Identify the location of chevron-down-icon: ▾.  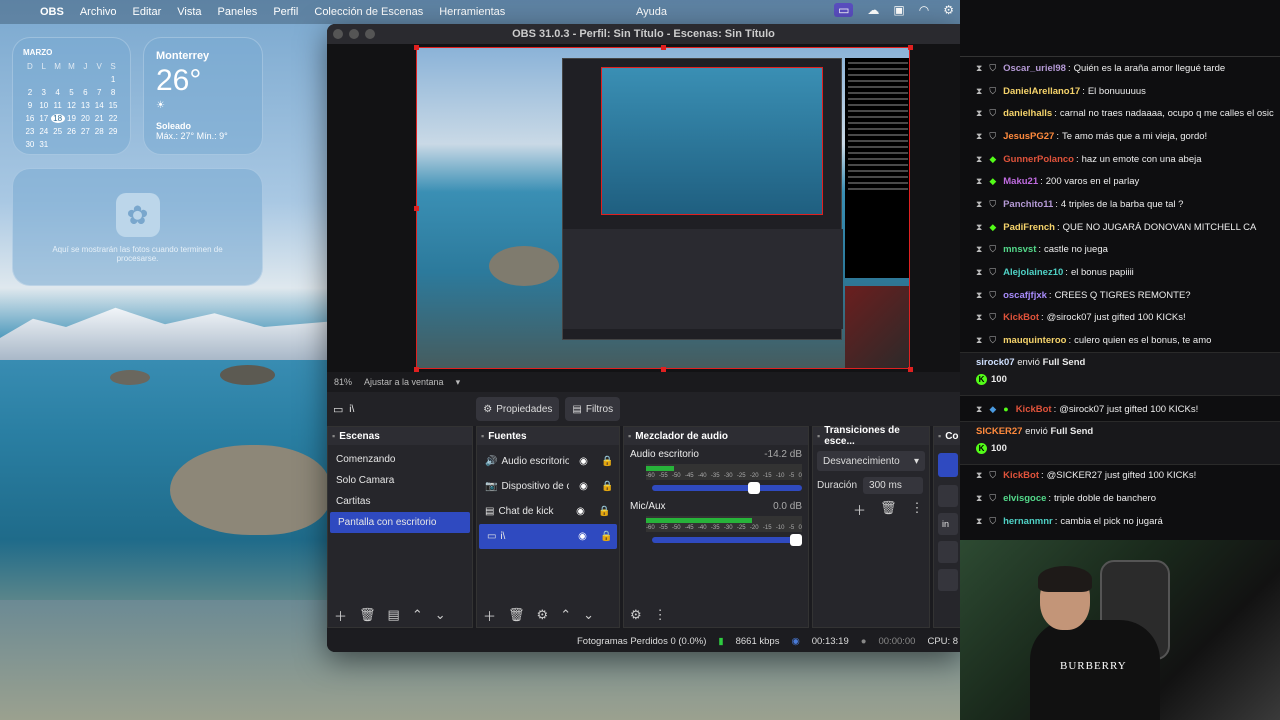
(458, 382).